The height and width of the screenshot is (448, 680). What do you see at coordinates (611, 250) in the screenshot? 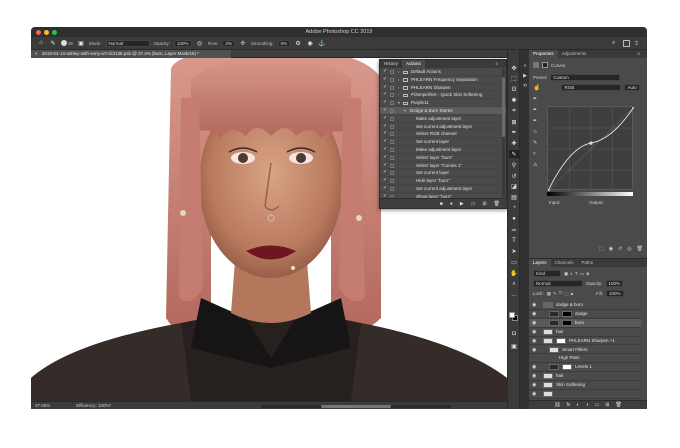
I see `view-previous-icon: ◉` at bounding box center [611, 250].